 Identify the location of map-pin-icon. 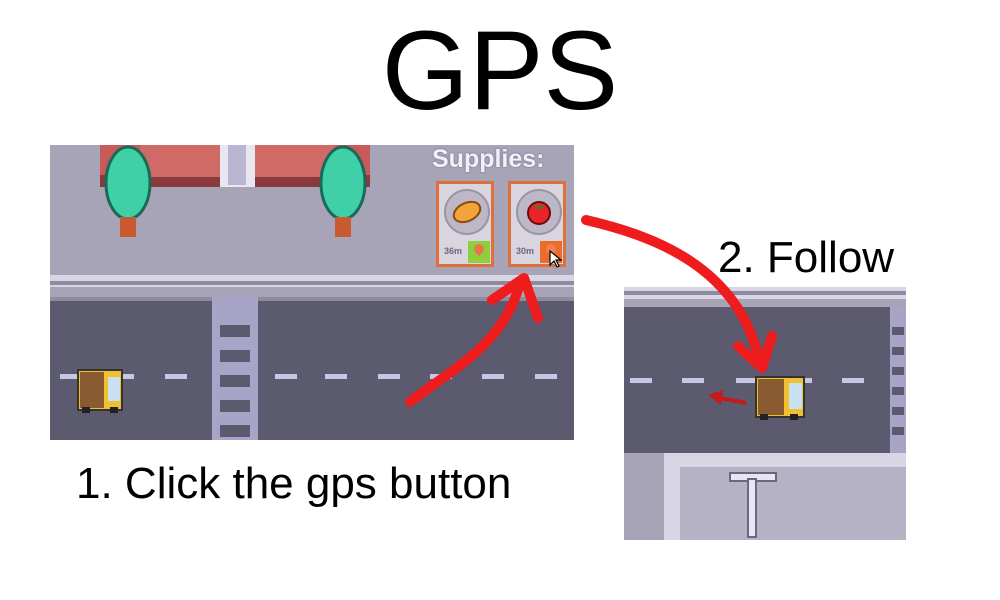
(479, 249).